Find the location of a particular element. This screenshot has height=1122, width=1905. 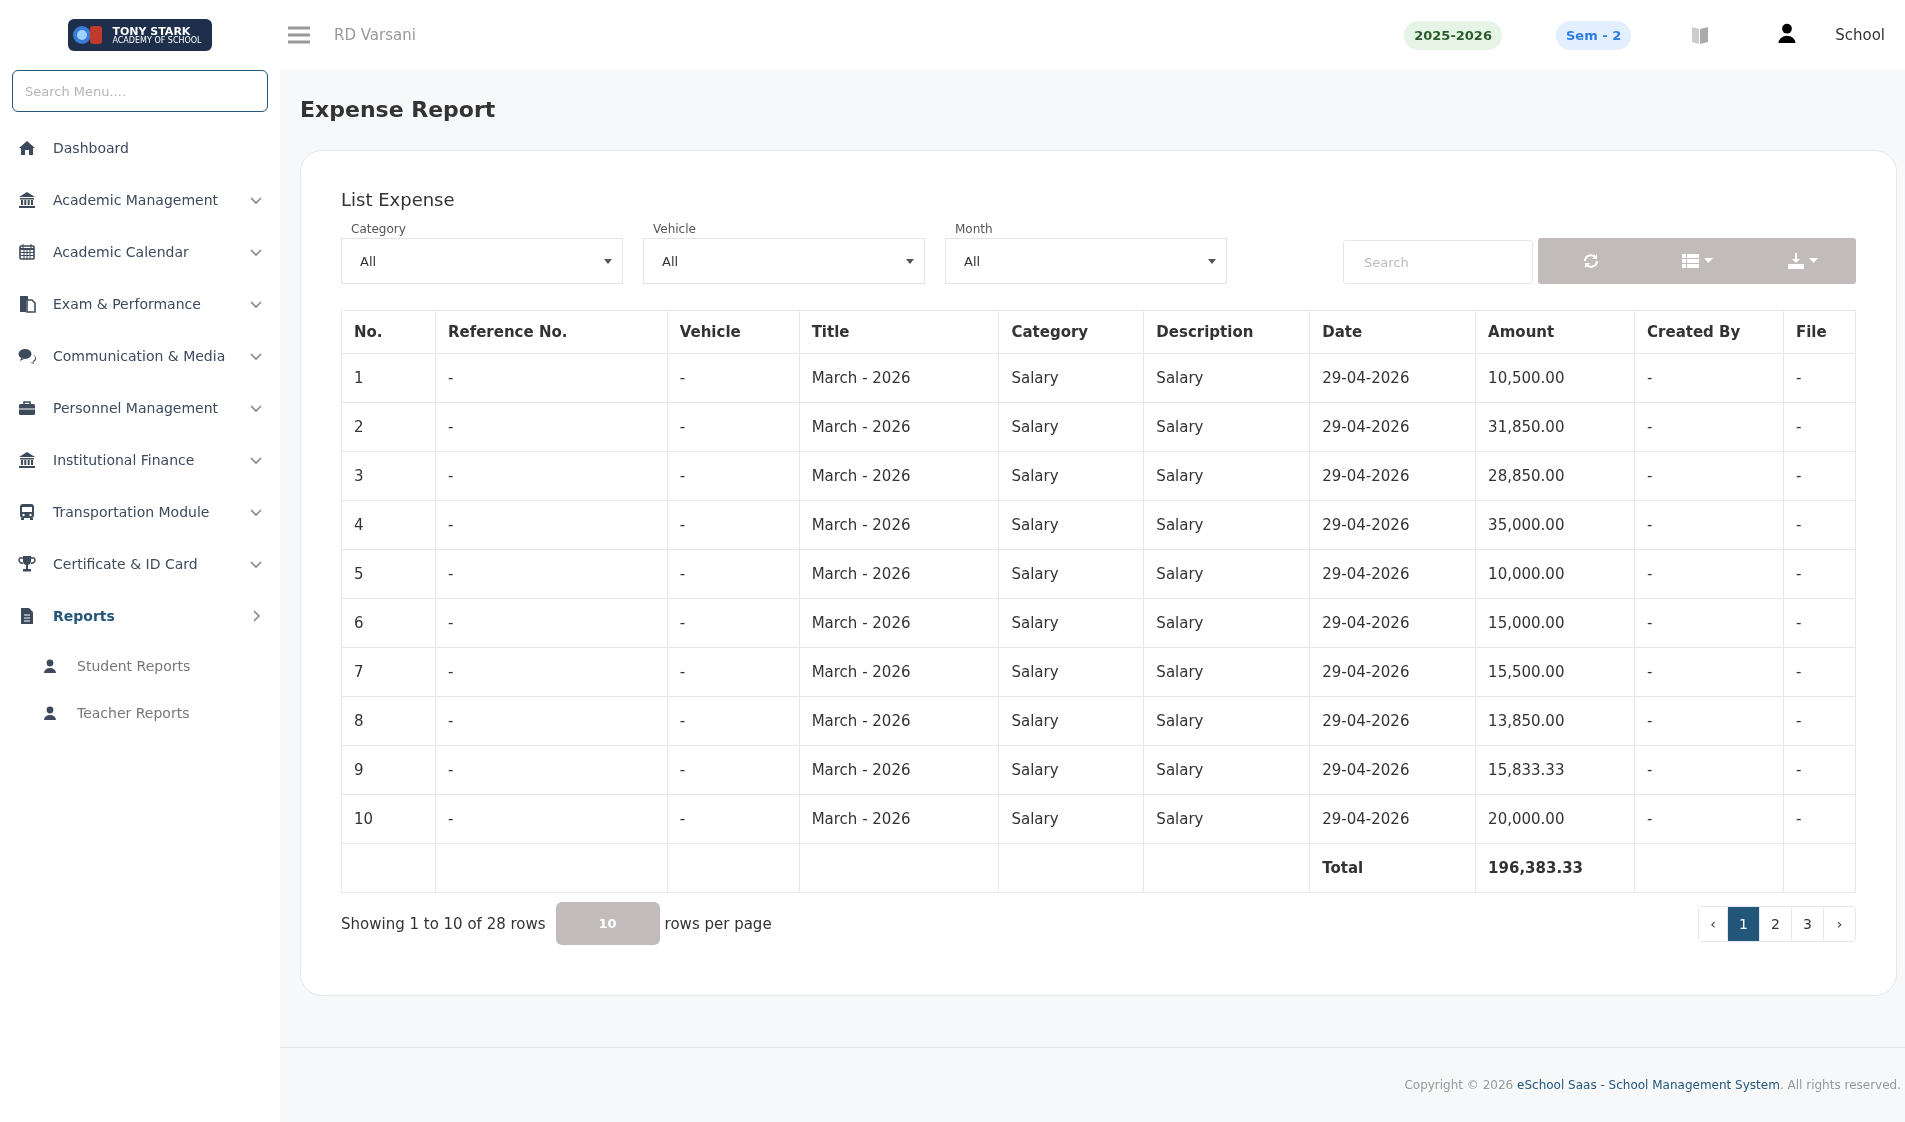

table-cell: 6 is located at coordinates (388, 623).